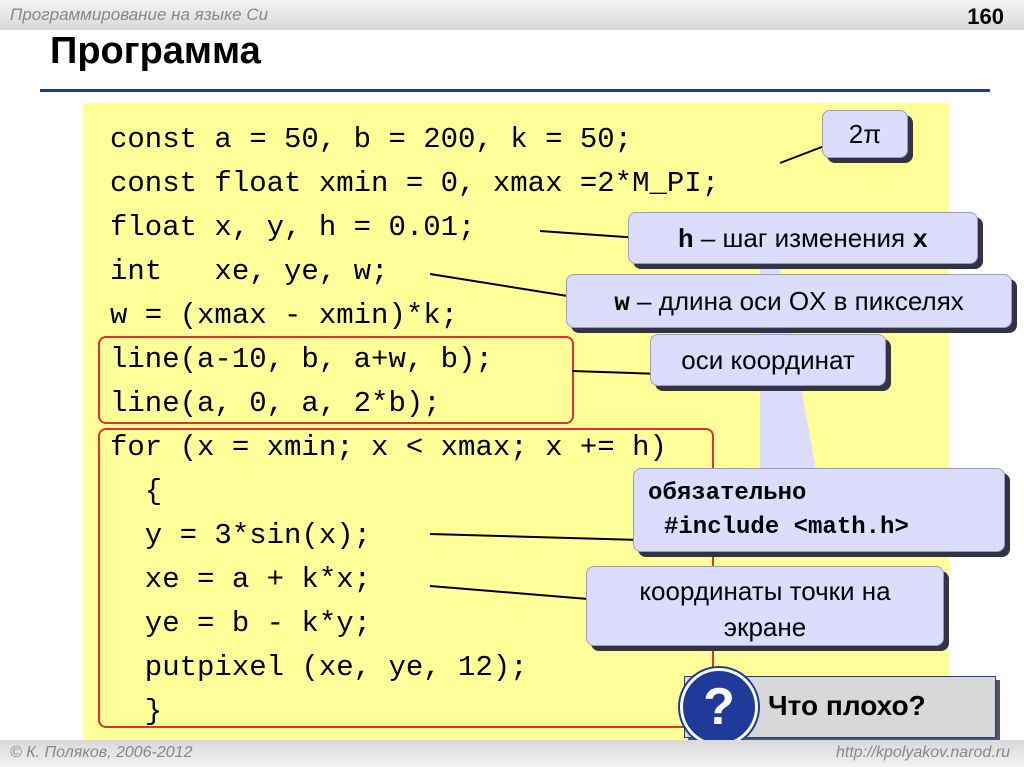 The width and height of the screenshot is (1024, 767). What do you see at coordinates (686, 240) in the screenshot?
I see `callout-h-var: h` at bounding box center [686, 240].